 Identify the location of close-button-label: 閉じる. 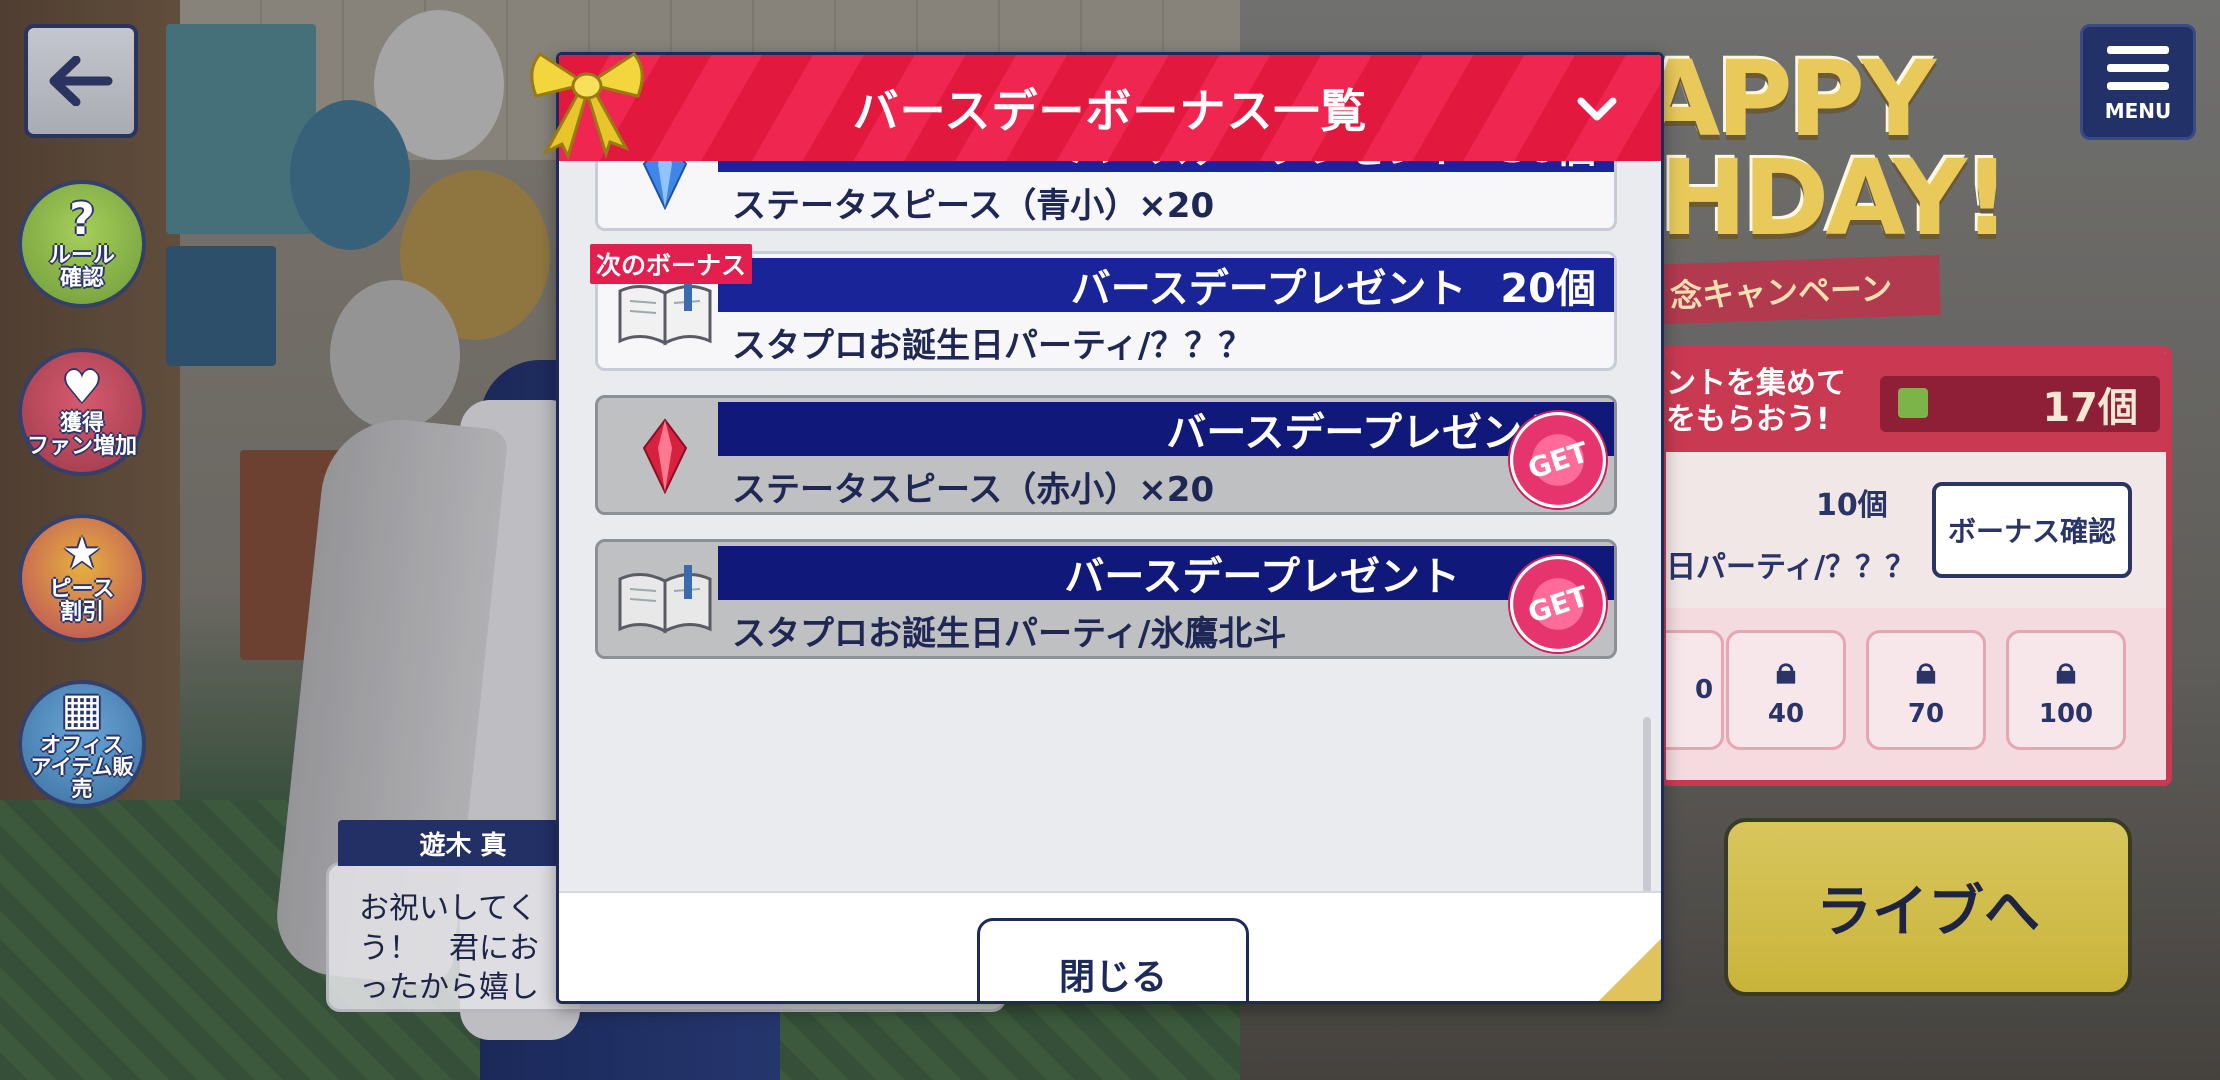
(1113, 959).